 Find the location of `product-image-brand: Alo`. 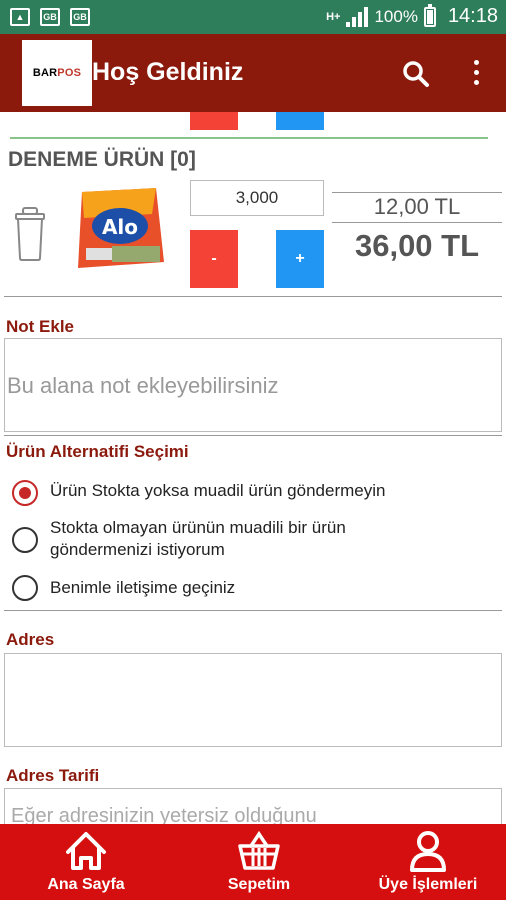

product-image-brand: Alo is located at coordinates (120, 227).